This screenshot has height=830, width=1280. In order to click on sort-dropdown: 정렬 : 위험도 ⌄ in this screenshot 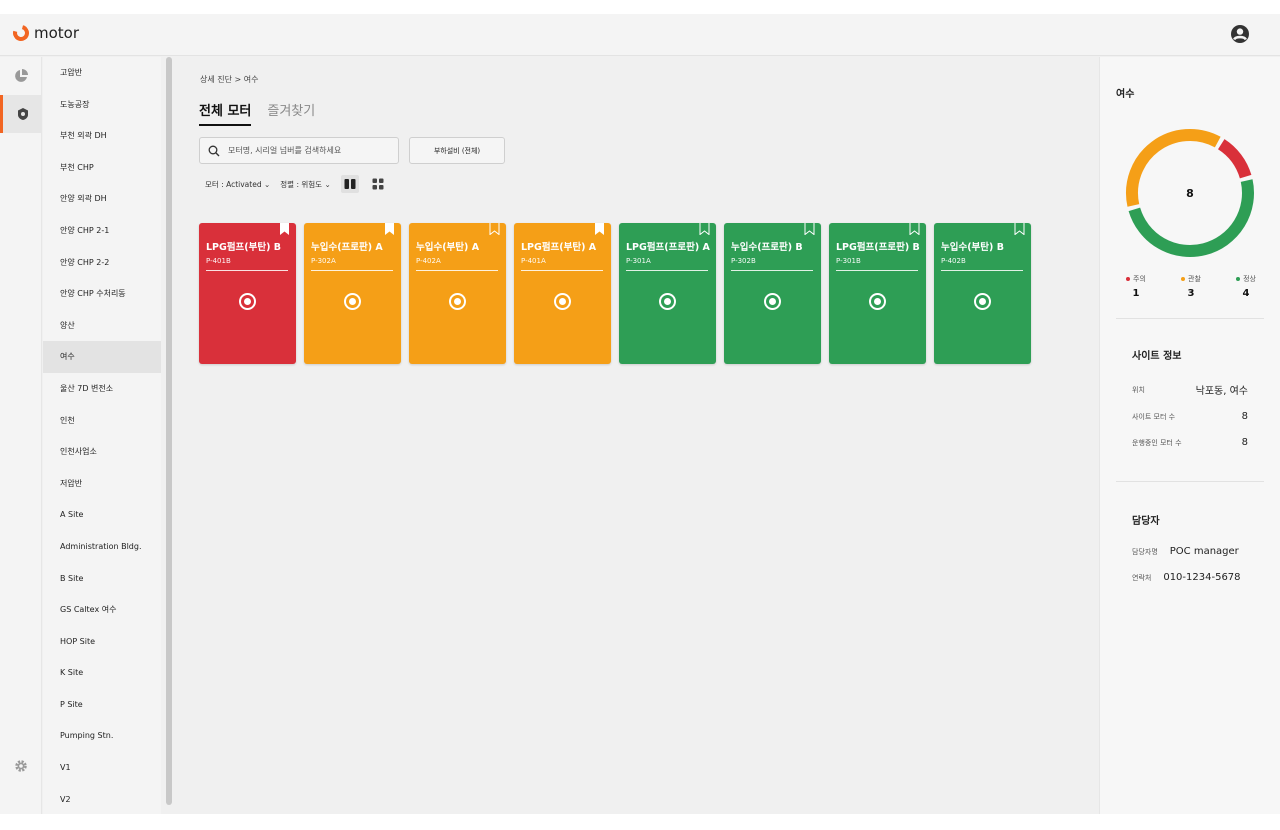, I will do `click(305, 184)`.